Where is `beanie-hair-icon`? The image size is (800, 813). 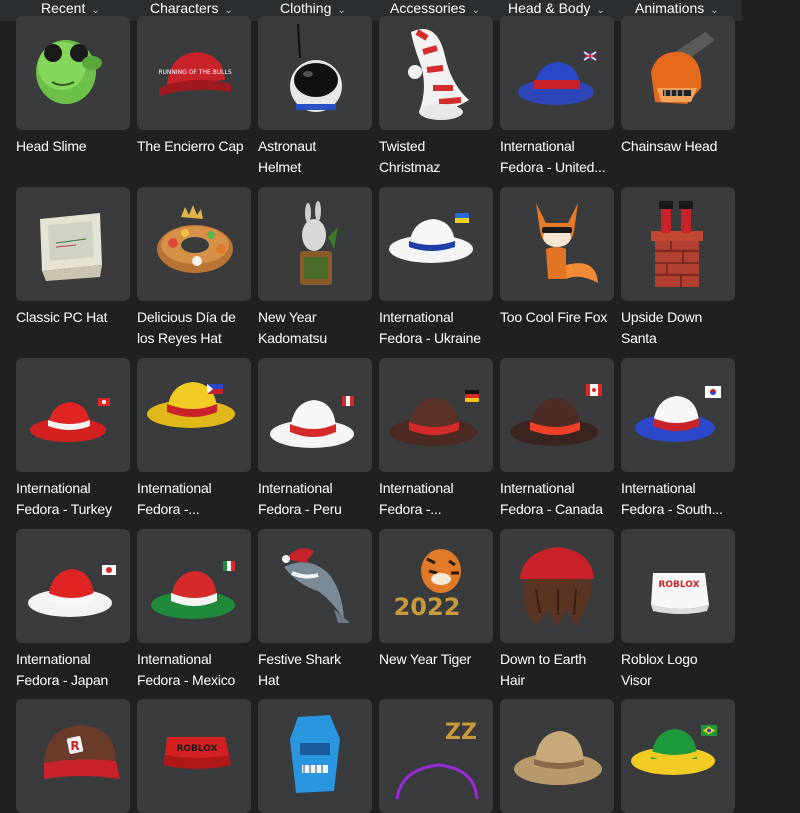 beanie-hair-icon is located at coordinates (557, 588).